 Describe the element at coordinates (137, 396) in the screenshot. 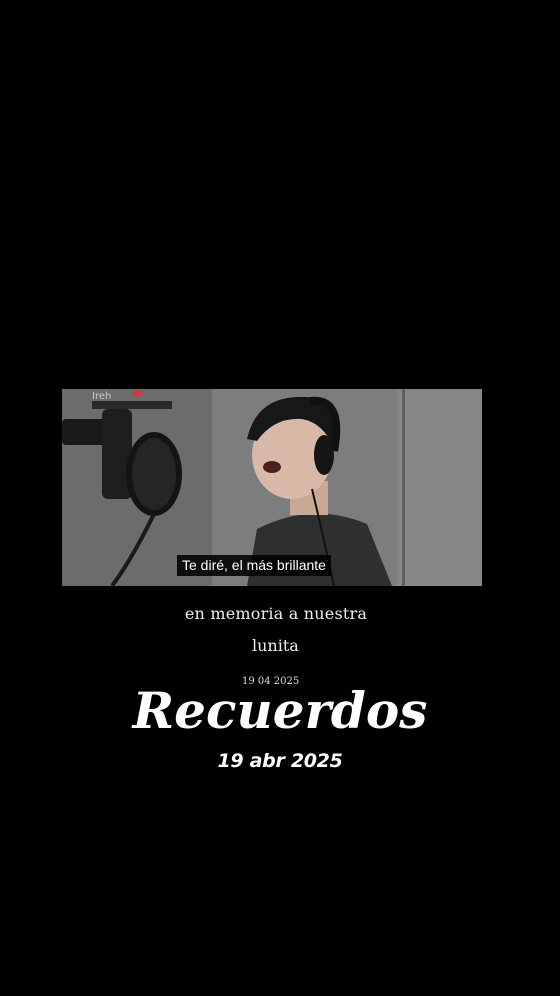

I see `heart-icon: ❤` at that location.